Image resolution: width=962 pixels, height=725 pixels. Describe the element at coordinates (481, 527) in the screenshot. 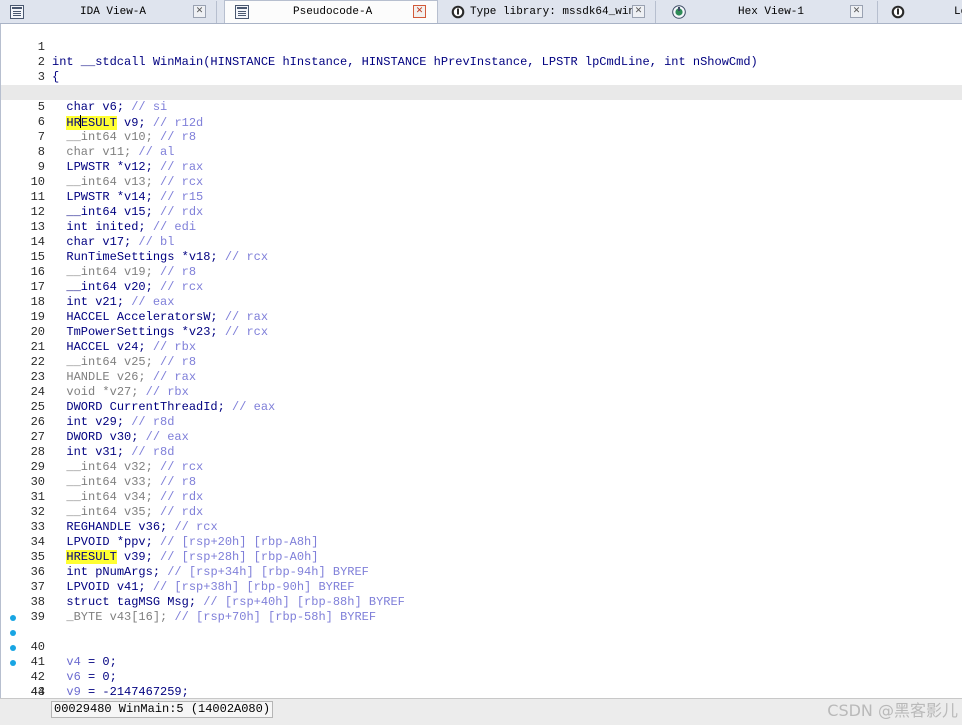

I see `code-line: 33 LPVOID *ppv; // [rsp+20h] [rbp-A8h]` at that location.